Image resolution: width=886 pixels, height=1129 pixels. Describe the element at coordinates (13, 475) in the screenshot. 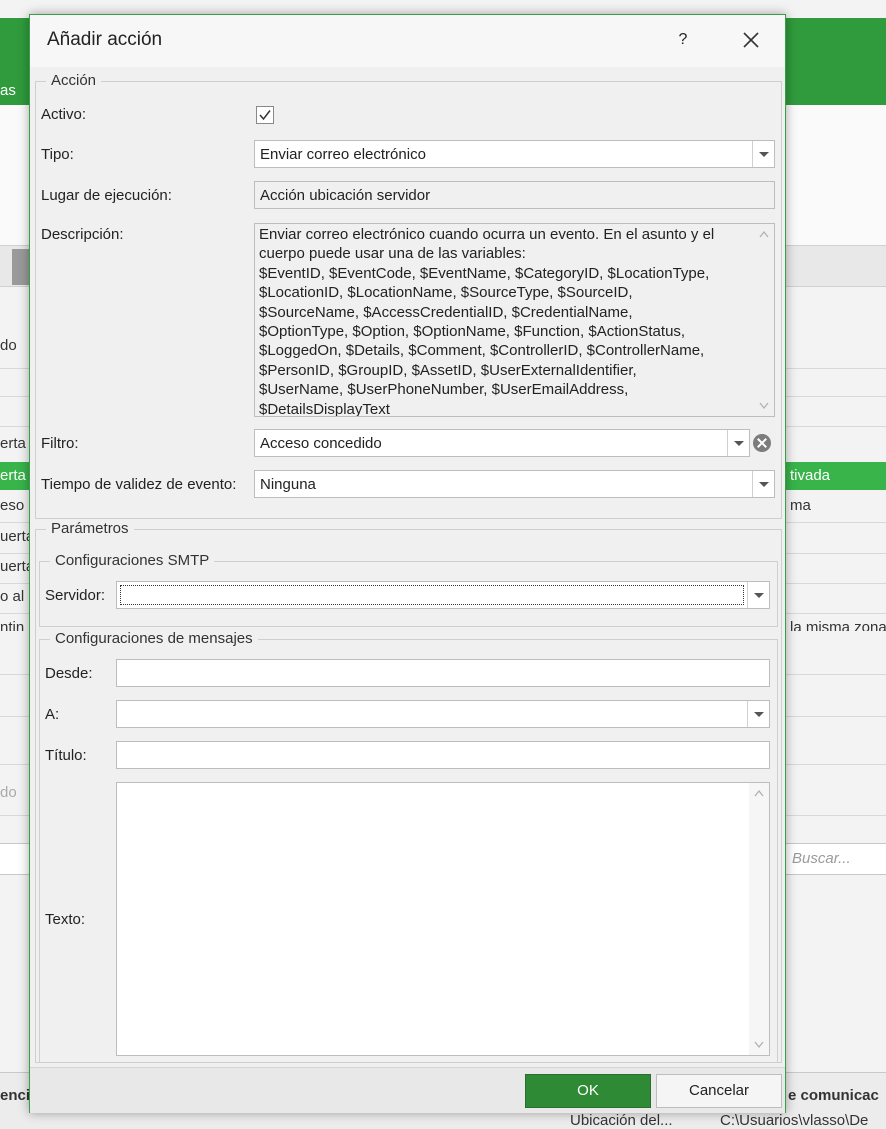

I see `table-row-selected-label: erta` at that location.